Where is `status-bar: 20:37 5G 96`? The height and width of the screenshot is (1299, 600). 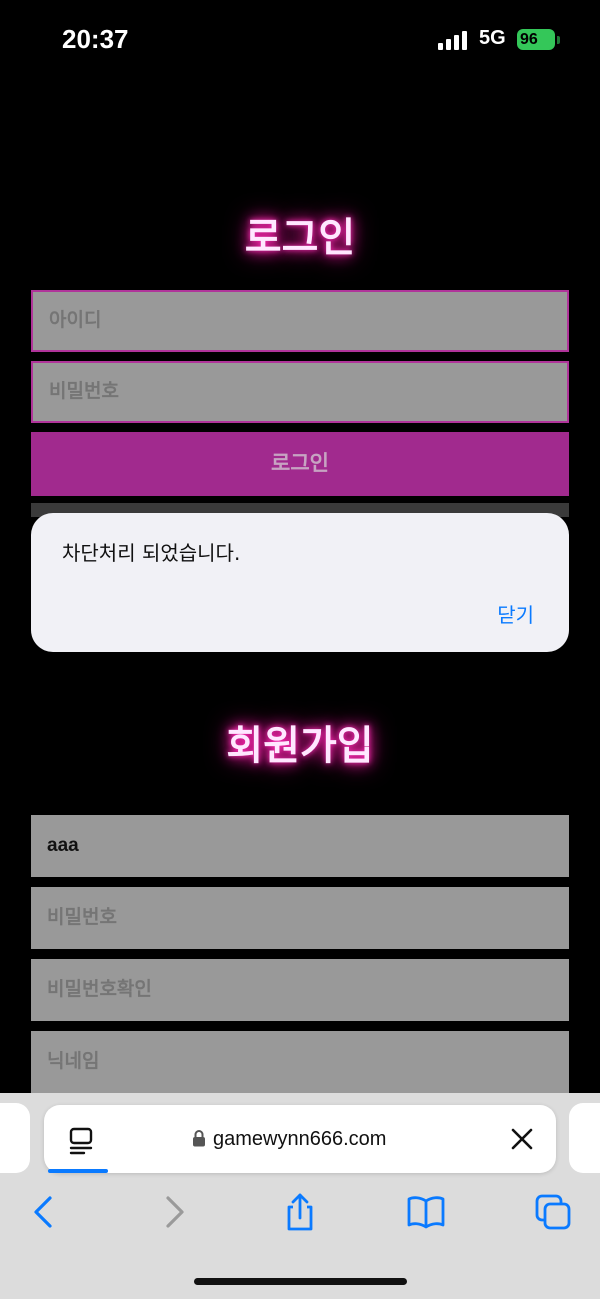
status-bar: 20:37 5G 96 is located at coordinates (300, 40).